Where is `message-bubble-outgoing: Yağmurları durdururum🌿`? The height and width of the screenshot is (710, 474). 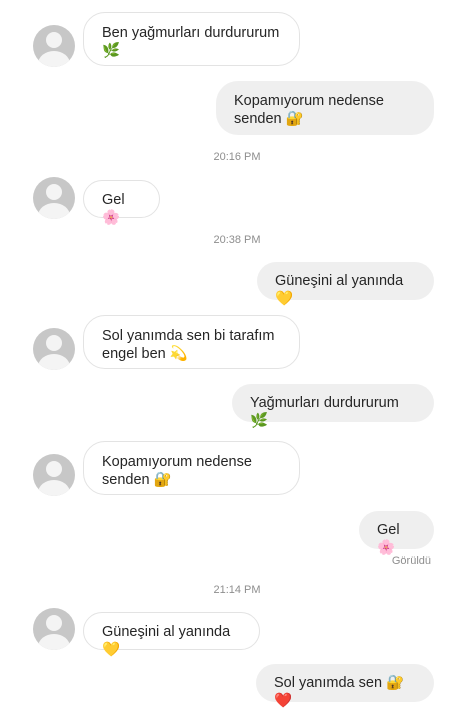
message-bubble-outgoing: Yağmurları durdururum🌿 is located at coordinates (333, 406).